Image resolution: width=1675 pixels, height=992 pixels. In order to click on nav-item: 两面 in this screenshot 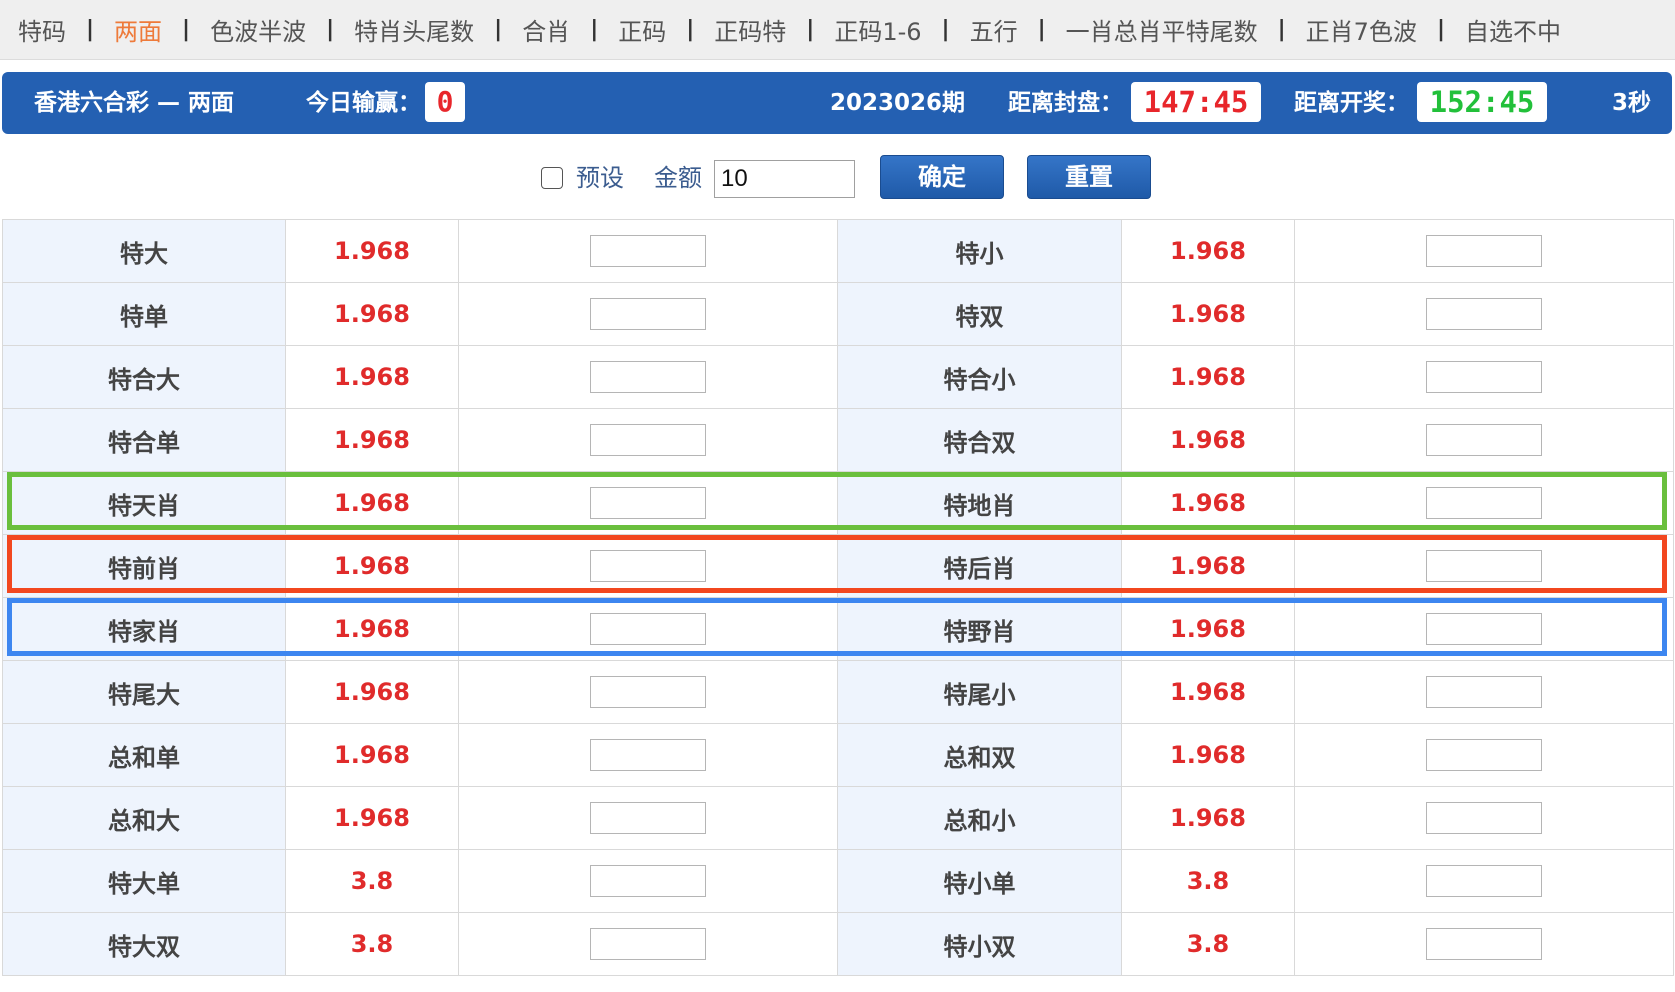, I will do `click(138, 29)`.